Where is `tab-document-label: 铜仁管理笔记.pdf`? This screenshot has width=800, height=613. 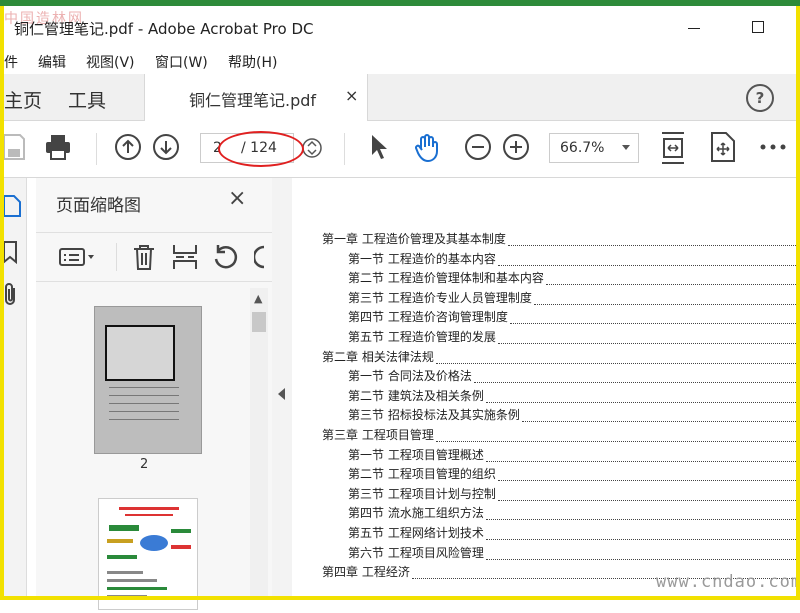
tab-document-label: 铜仁管理笔记.pdf is located at coordinates (253, 100).